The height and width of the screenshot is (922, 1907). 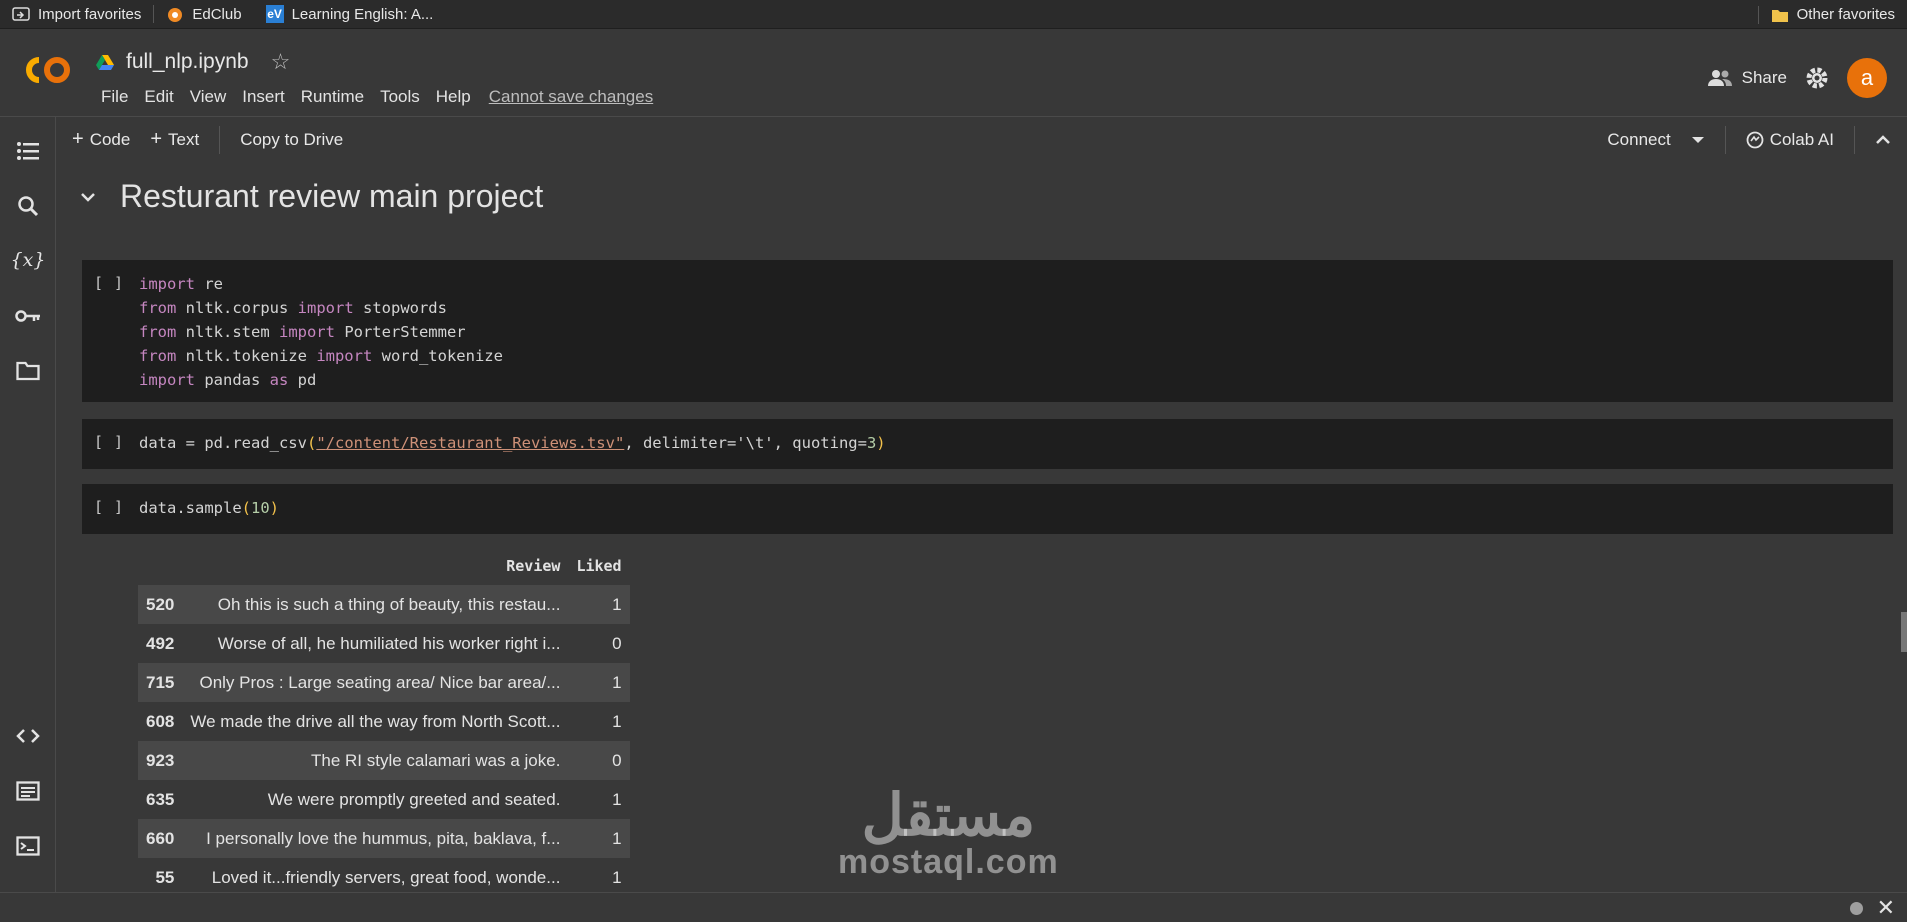 I want to click on favorite-import: Import favorites, so click(x=76, y=14).